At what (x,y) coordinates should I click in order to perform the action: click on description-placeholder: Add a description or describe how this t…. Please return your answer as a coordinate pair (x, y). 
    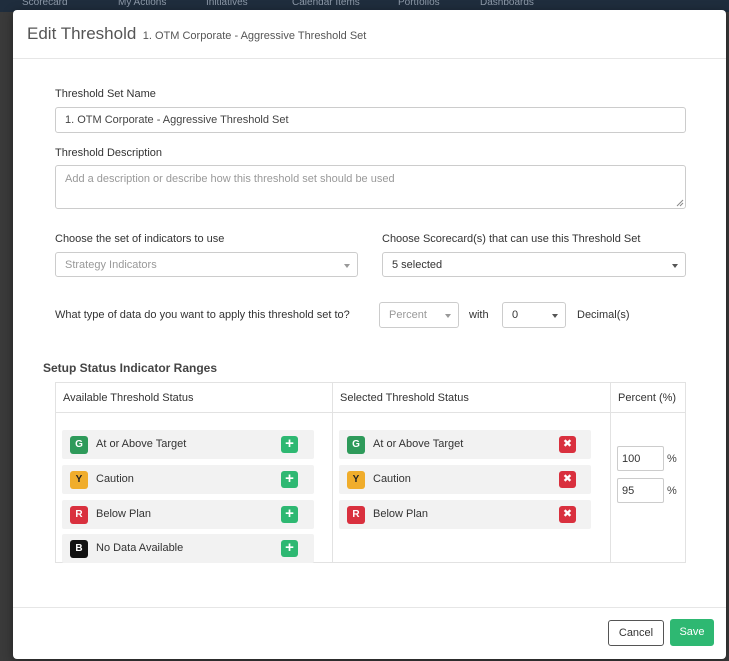
    Looking at the image, I should click on (230, 179).